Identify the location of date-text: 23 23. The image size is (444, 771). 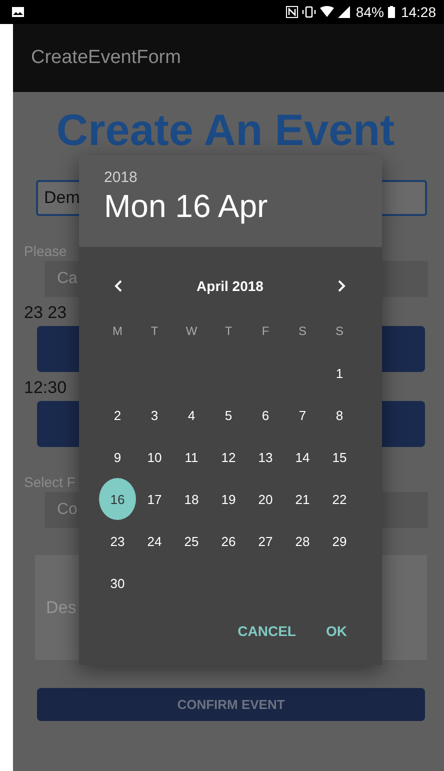
(45, 313).